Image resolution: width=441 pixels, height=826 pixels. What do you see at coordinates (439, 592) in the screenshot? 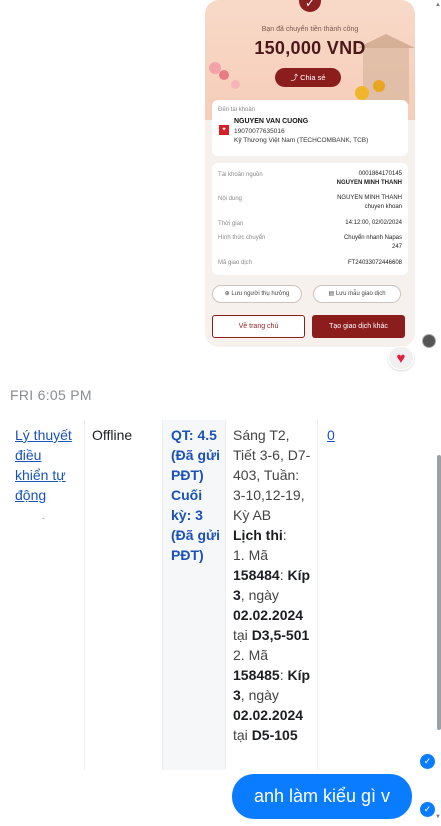
I see `scrollbar-thumb` at bounding box center [439, 592].